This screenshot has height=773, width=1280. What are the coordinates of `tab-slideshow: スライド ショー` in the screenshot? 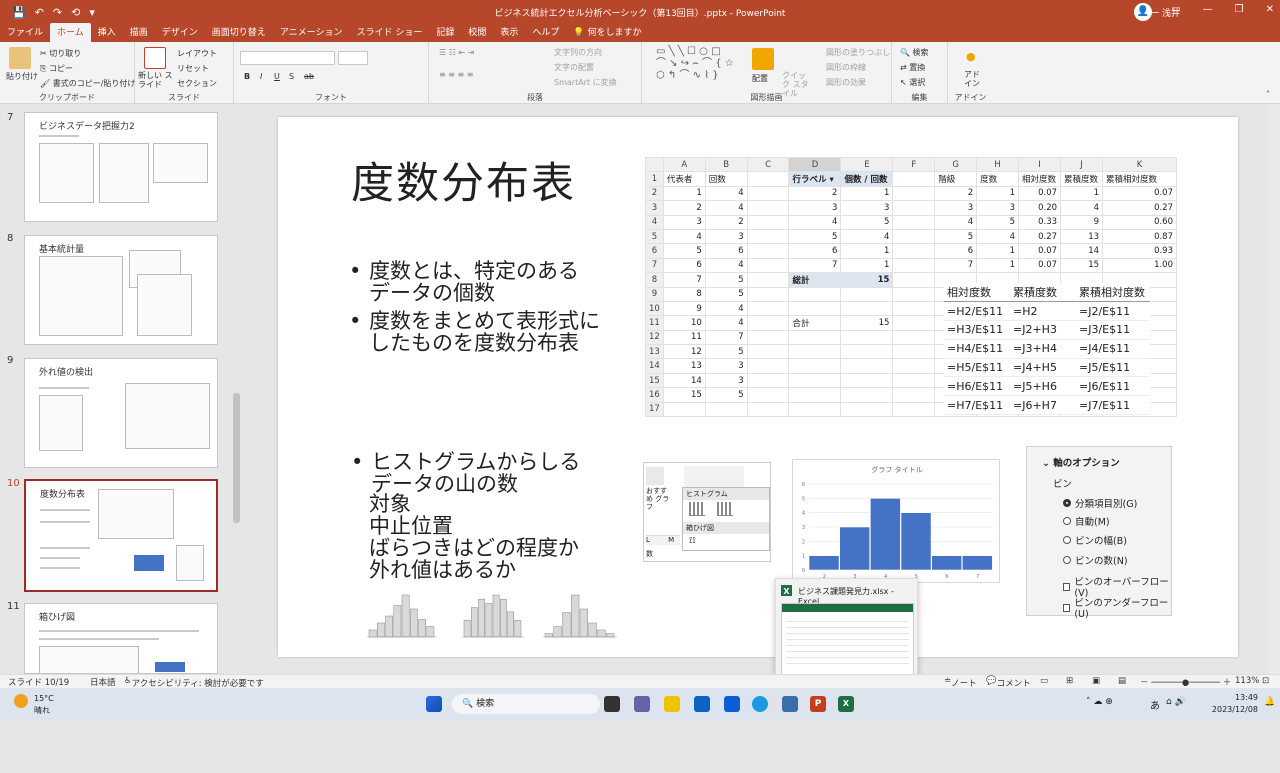 It's located at (389, 32).